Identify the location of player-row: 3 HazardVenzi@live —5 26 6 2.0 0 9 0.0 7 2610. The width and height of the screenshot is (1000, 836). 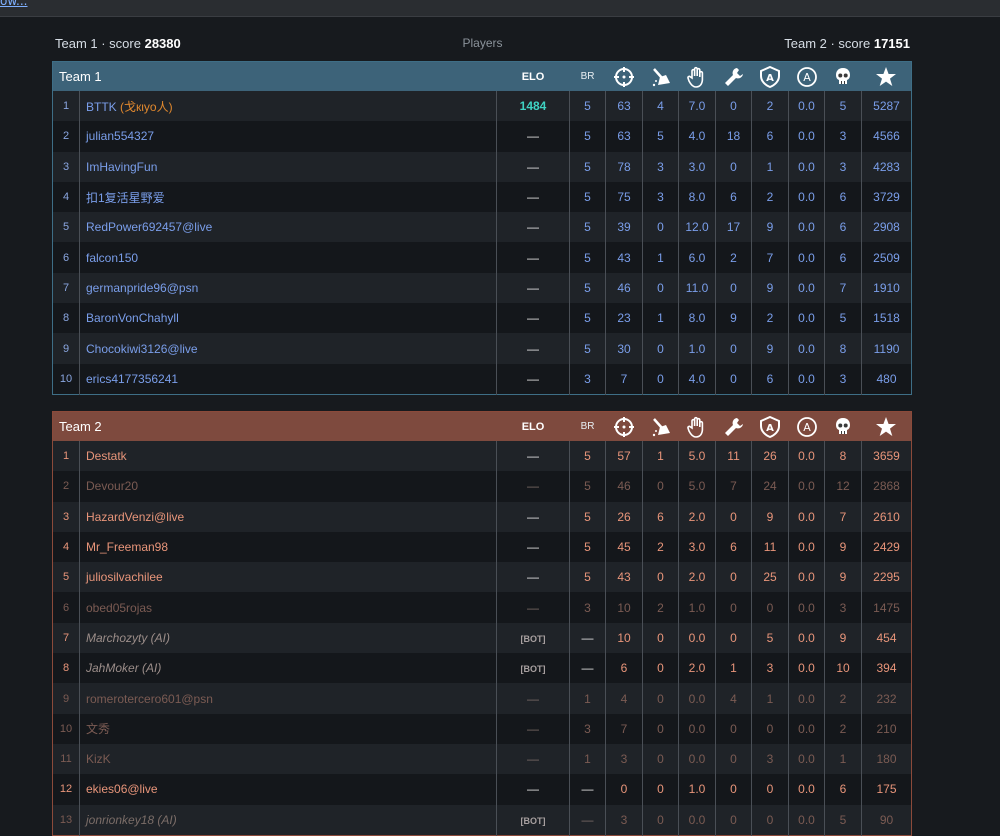
(482, 516).